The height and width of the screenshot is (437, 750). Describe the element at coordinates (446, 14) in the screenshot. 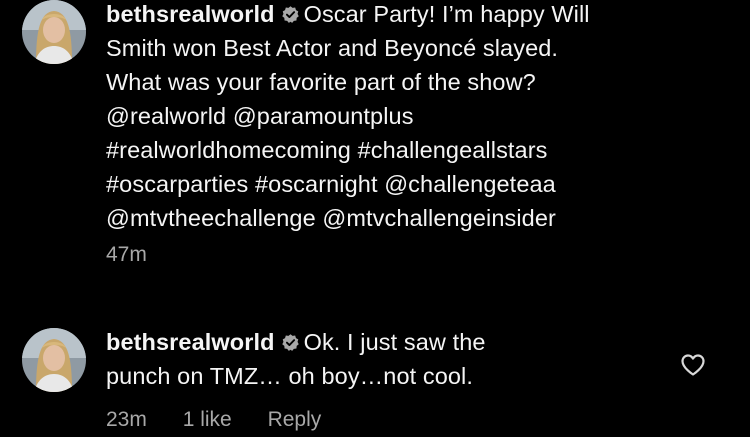

I see `caption-line-text: Oscar Party! I’m happy Will` at that location.